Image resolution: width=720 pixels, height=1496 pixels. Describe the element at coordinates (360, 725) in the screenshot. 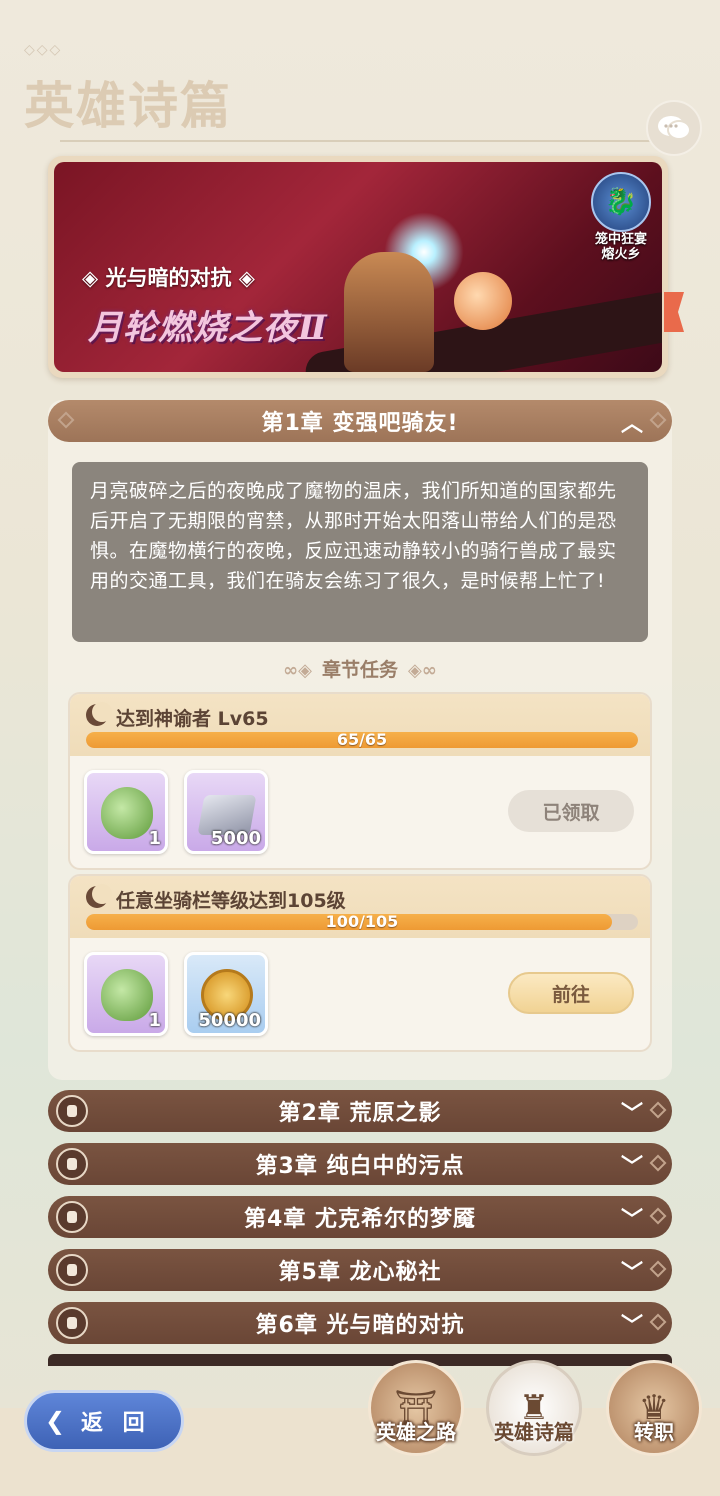

I see `task-header: 达到神谕者 Lv65 65/65` at that location.